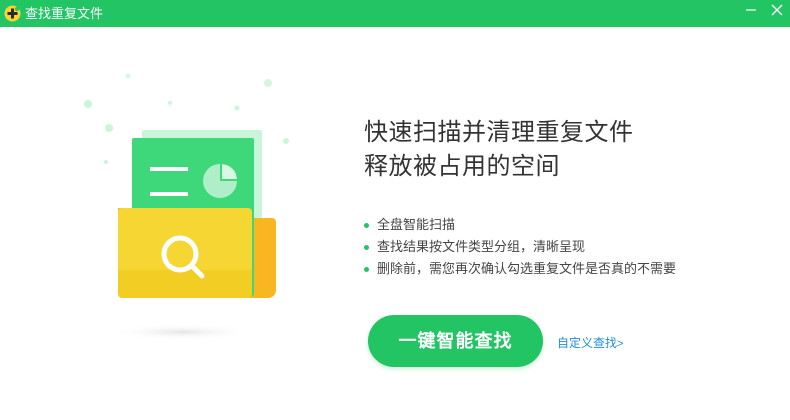 The width and height of the screenshot is (790, 420). Describe the element at coordinates (12, 13) in the screenshot. I see `plus-badge-icon` at that location.